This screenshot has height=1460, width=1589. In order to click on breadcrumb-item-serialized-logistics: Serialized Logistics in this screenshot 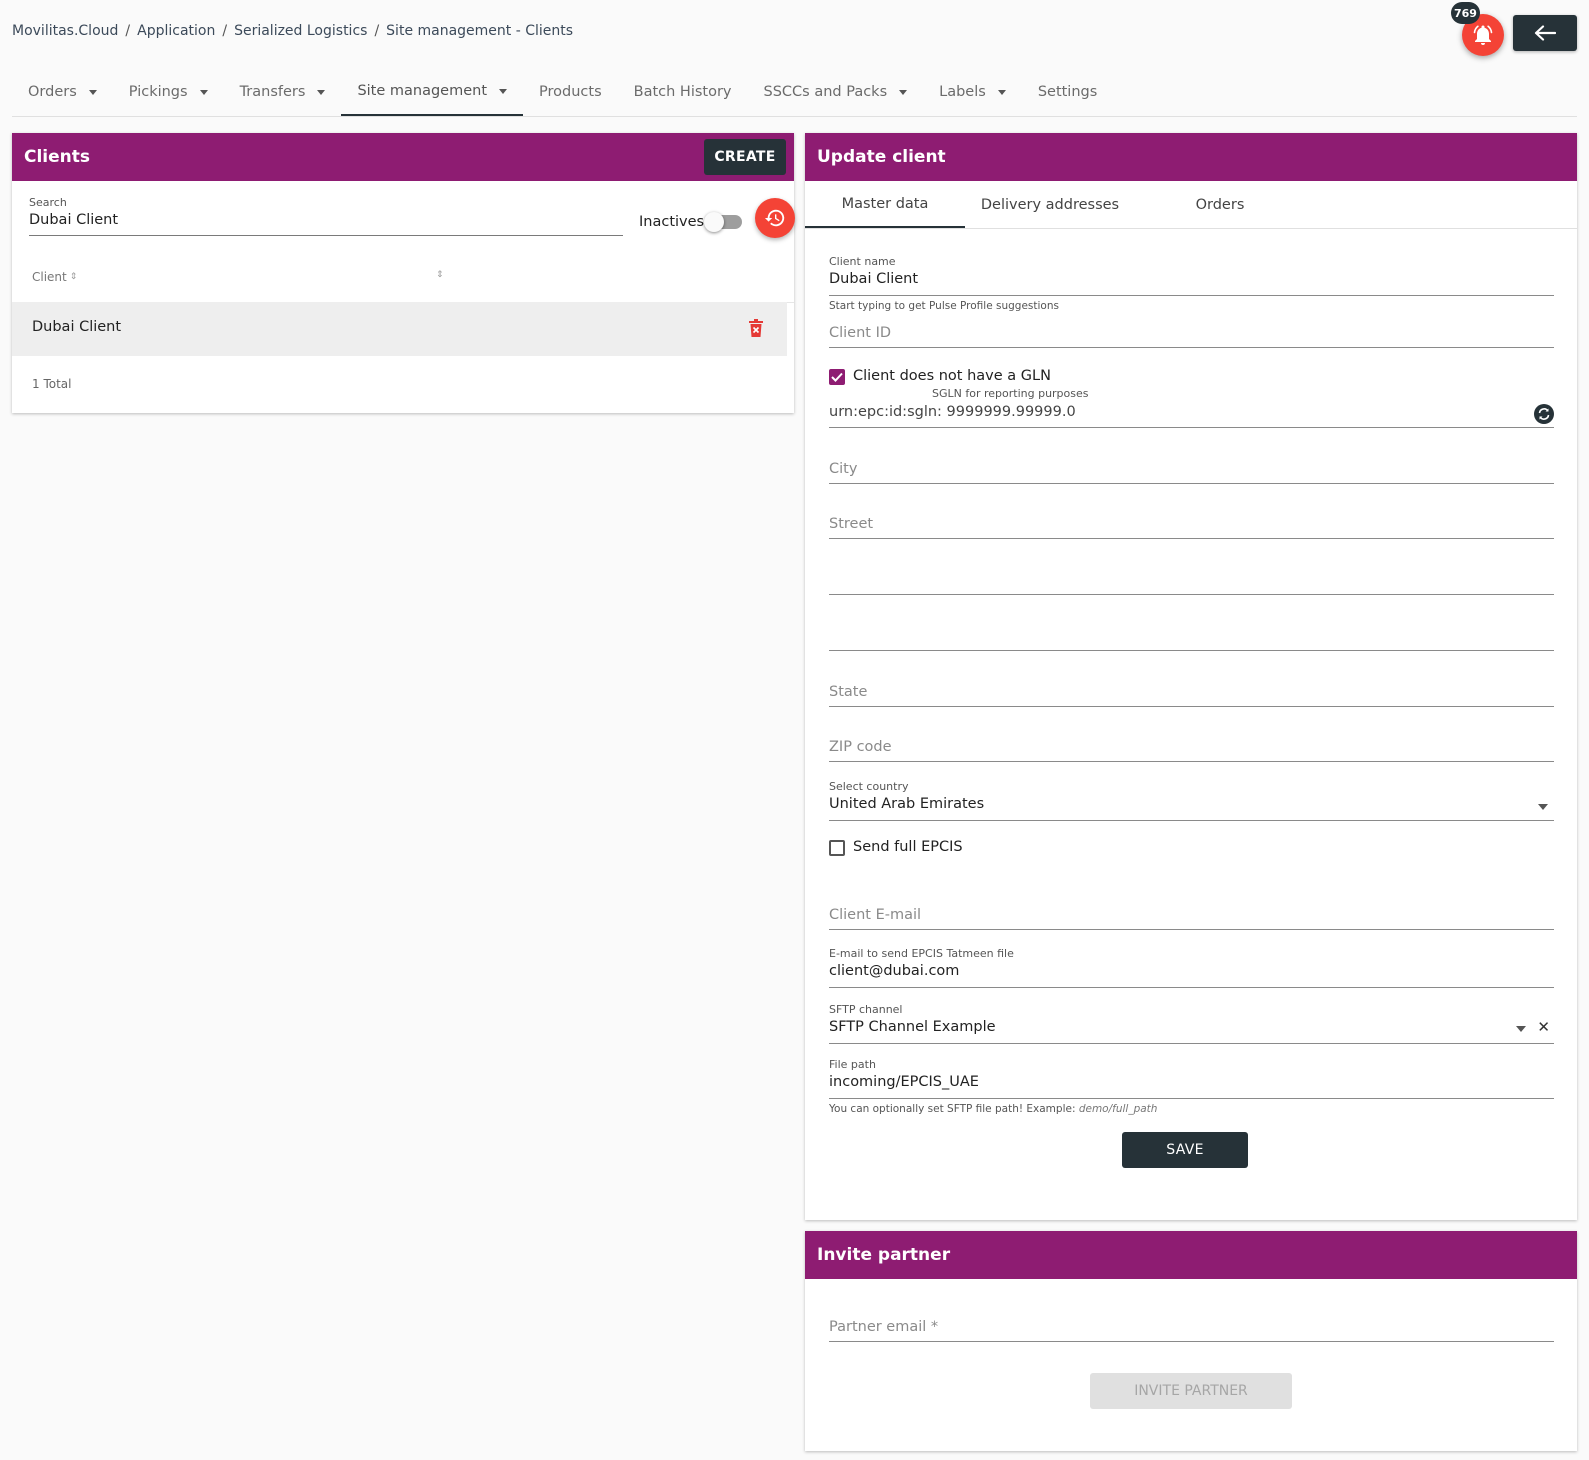, I will do `click(300, 31)`.